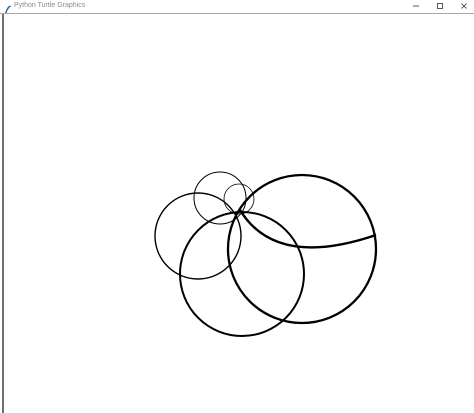 The height and width of the screenshot is (413, 474). I want to click on minimize-icon, so click(416, 5).